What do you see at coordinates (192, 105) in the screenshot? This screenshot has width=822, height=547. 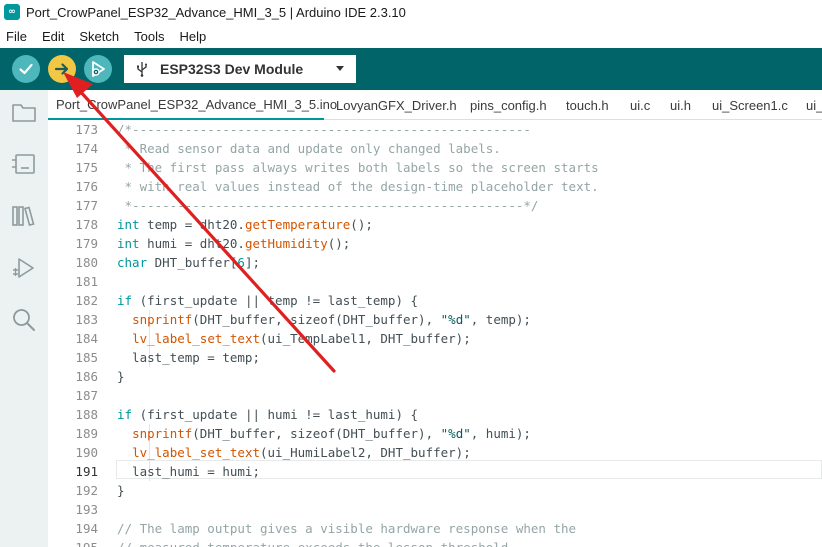 I see `tab-main-ino: Port_CrowPanel_ESP32_Advance_HMI_3_5.ino` at bounding box center [192, 105].